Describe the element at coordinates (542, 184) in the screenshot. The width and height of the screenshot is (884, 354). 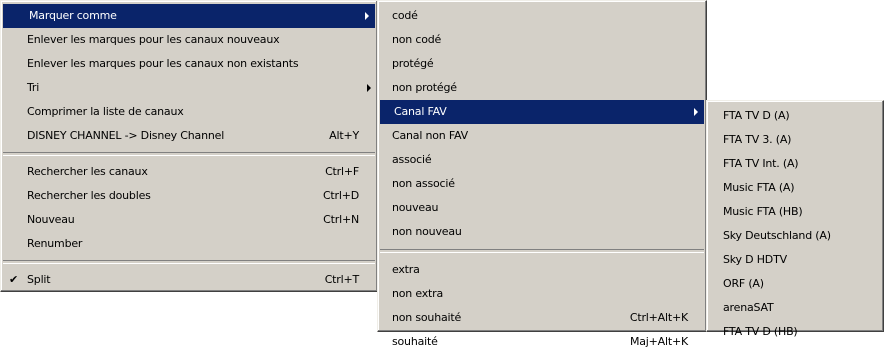
I see `menu-item-non-associe: non associé` at that location.